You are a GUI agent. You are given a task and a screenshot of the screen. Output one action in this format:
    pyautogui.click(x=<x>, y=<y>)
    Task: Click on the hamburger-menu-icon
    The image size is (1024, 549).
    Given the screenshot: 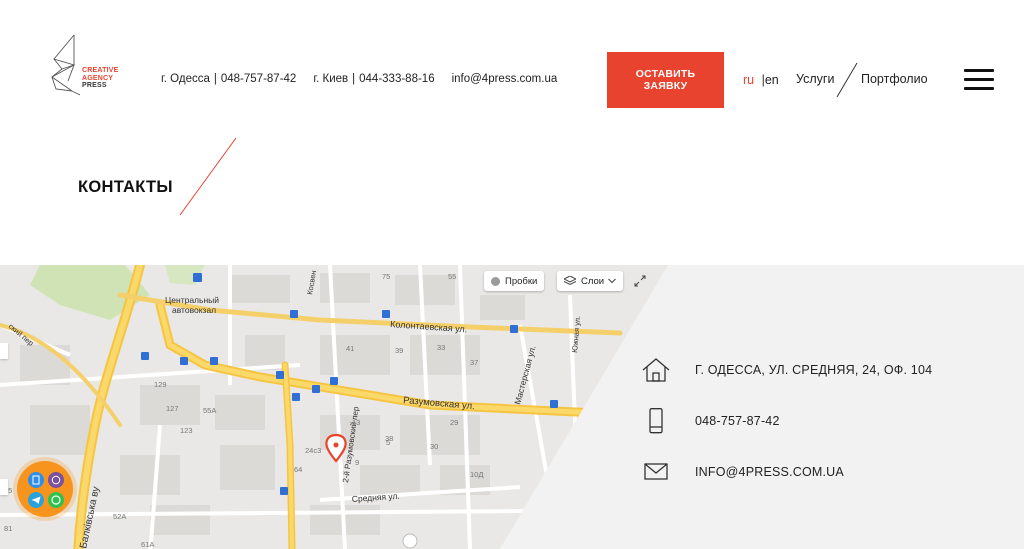 What is the action you would take?
    pyautogui.click(x=979, y=80)
    